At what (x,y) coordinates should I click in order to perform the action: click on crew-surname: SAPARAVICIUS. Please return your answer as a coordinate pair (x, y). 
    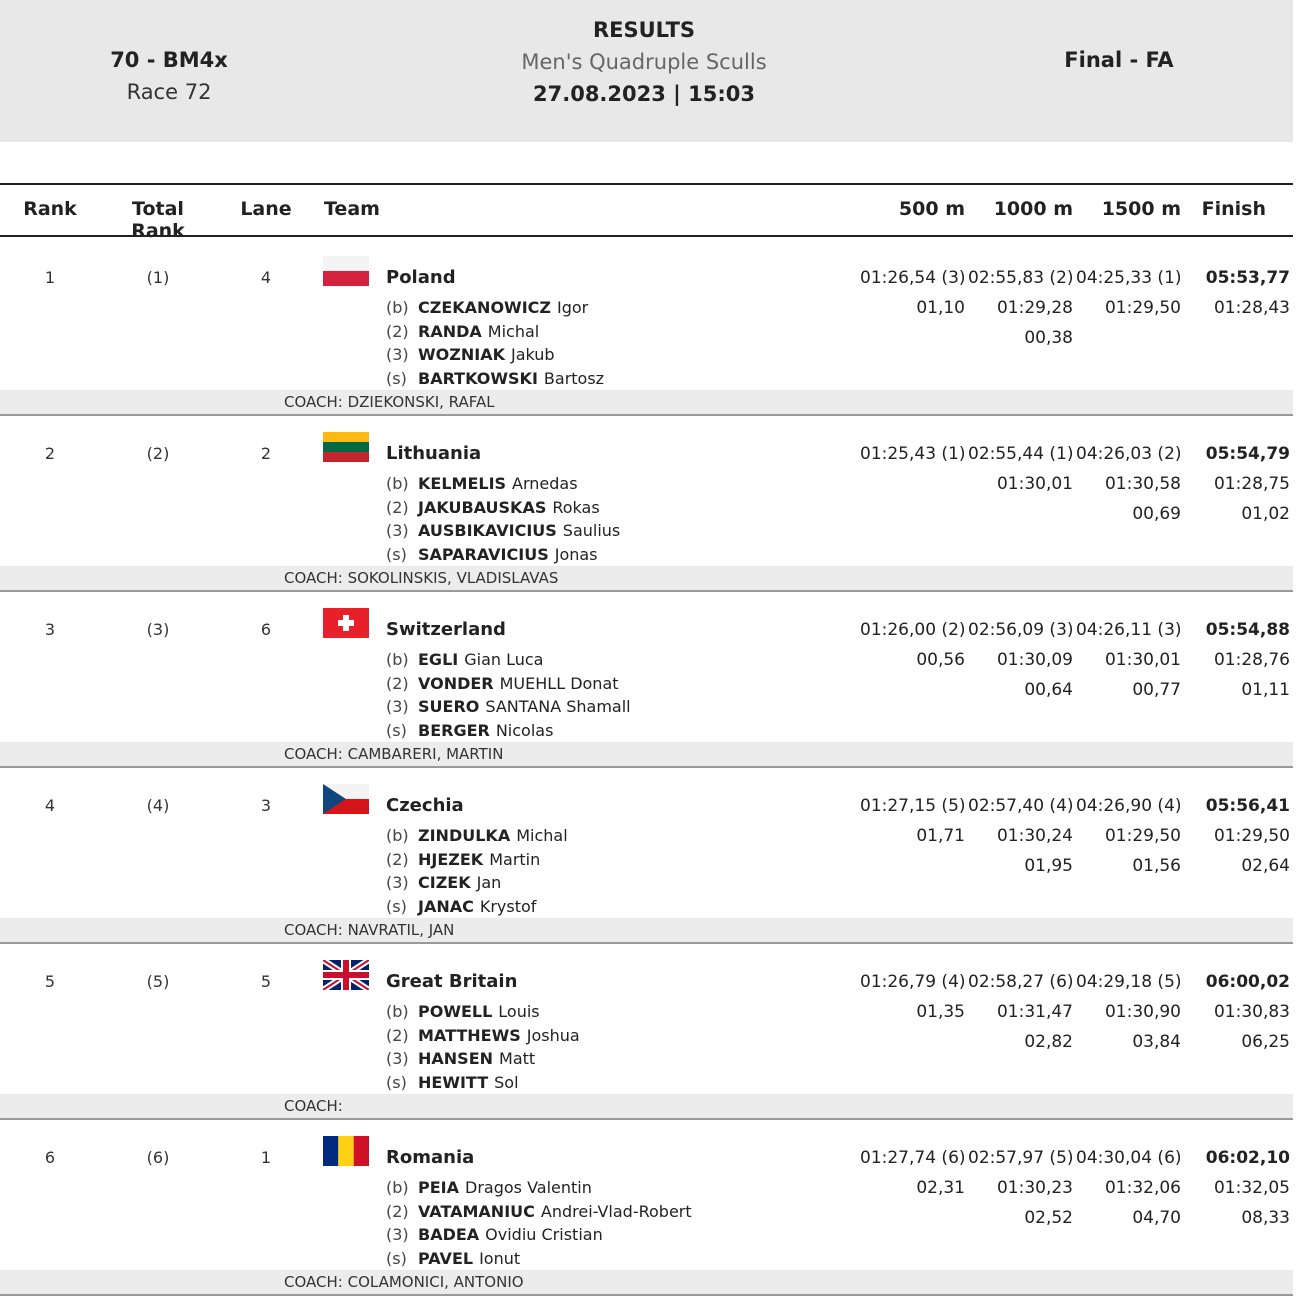
    Looking at the image, I should click on (483, 554).